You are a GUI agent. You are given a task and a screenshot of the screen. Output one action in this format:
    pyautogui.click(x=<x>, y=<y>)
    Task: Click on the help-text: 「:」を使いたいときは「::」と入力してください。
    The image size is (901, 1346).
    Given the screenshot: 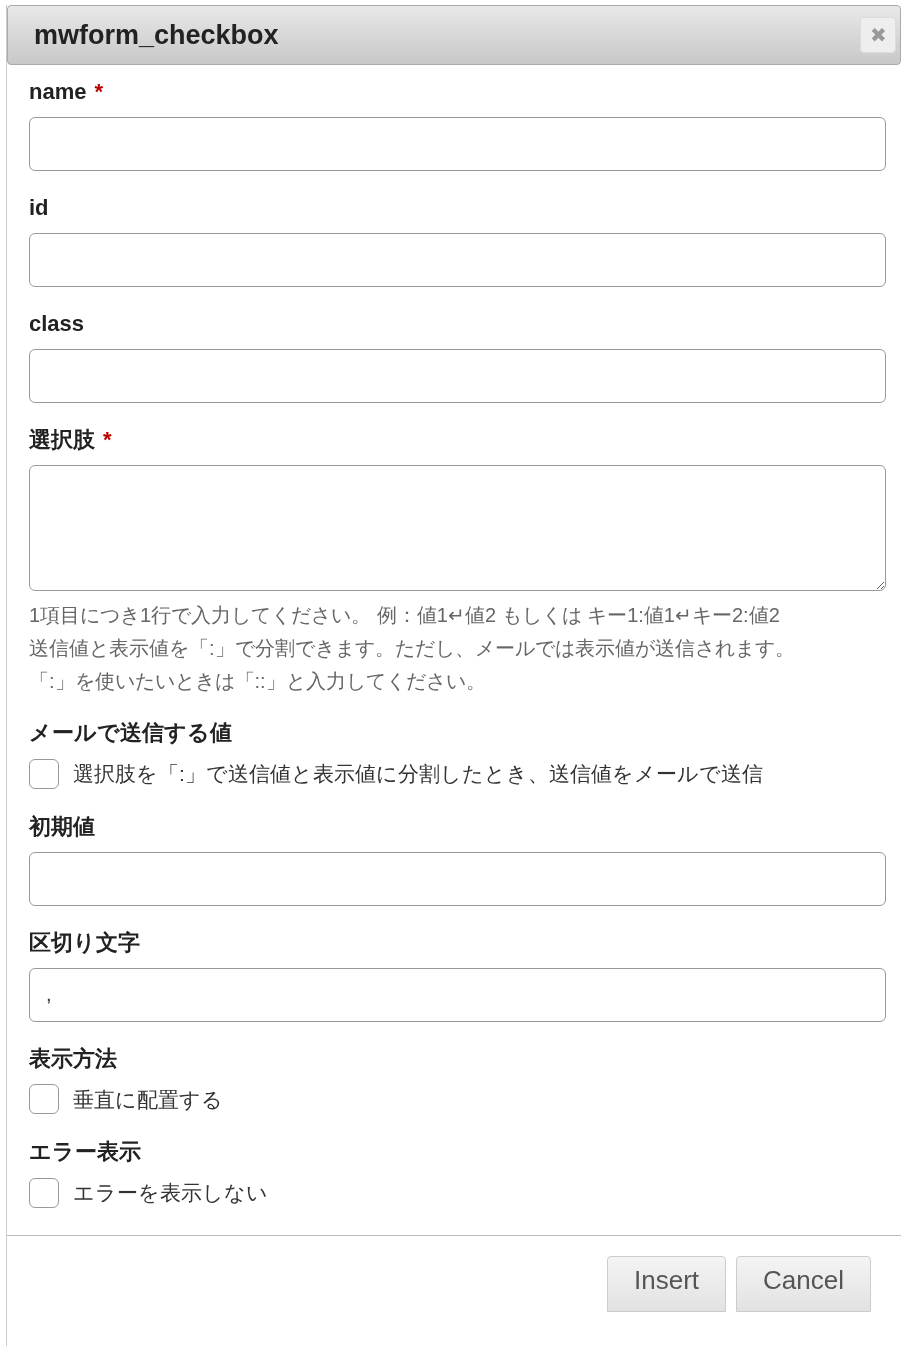 What is the action you would take?
    pyautogui.click(x=258, y=681)
    